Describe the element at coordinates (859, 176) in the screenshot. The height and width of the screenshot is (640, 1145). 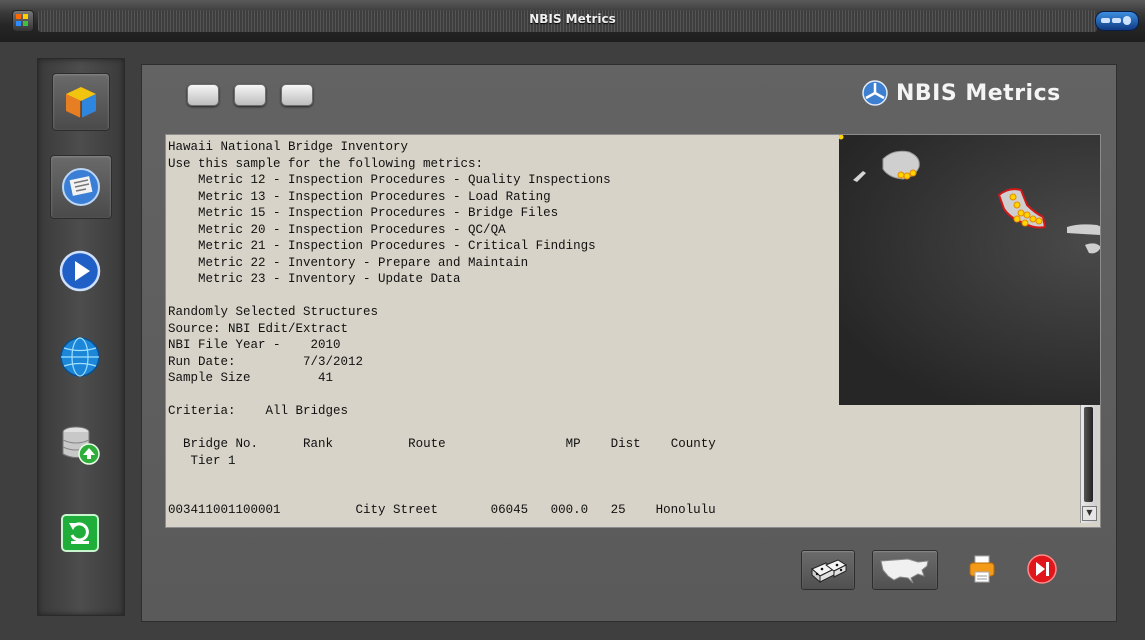
I see `island-niihau` at that location.